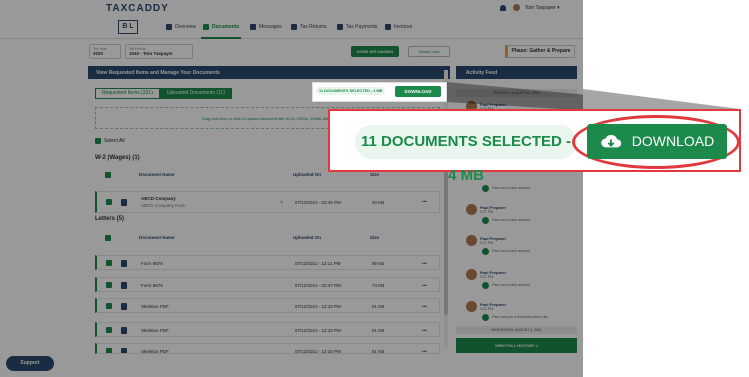 The image size is (749, 377). Describe the element at coordinates (466, 154) in the screenshot. I see `zoom-selected-count: 11 DOCUMENTS SELECTED - 4 MB` at that location.